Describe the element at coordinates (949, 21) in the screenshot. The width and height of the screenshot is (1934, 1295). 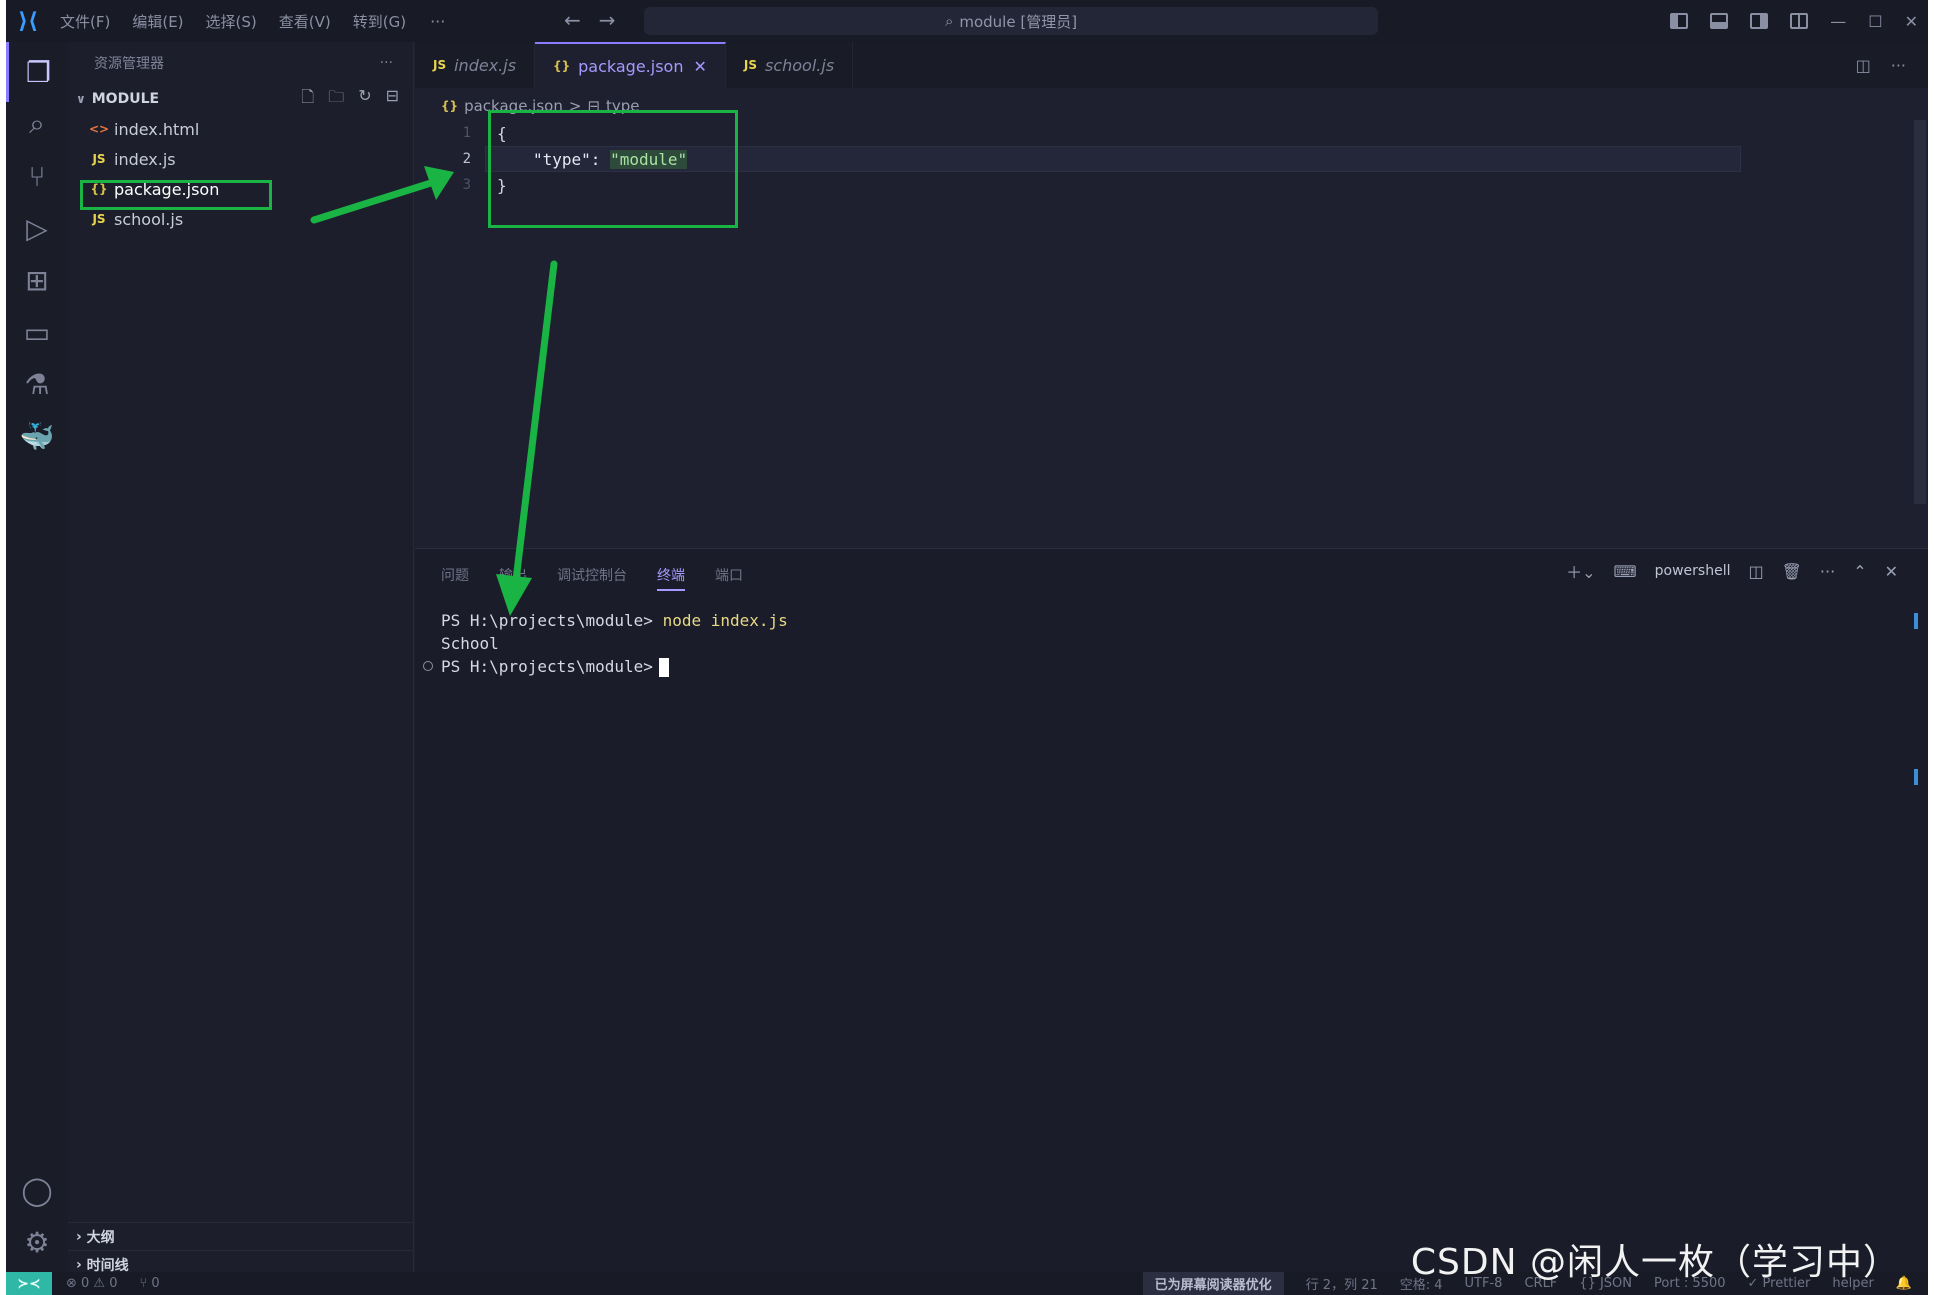
I see `search-icon: ⌕` at that location.